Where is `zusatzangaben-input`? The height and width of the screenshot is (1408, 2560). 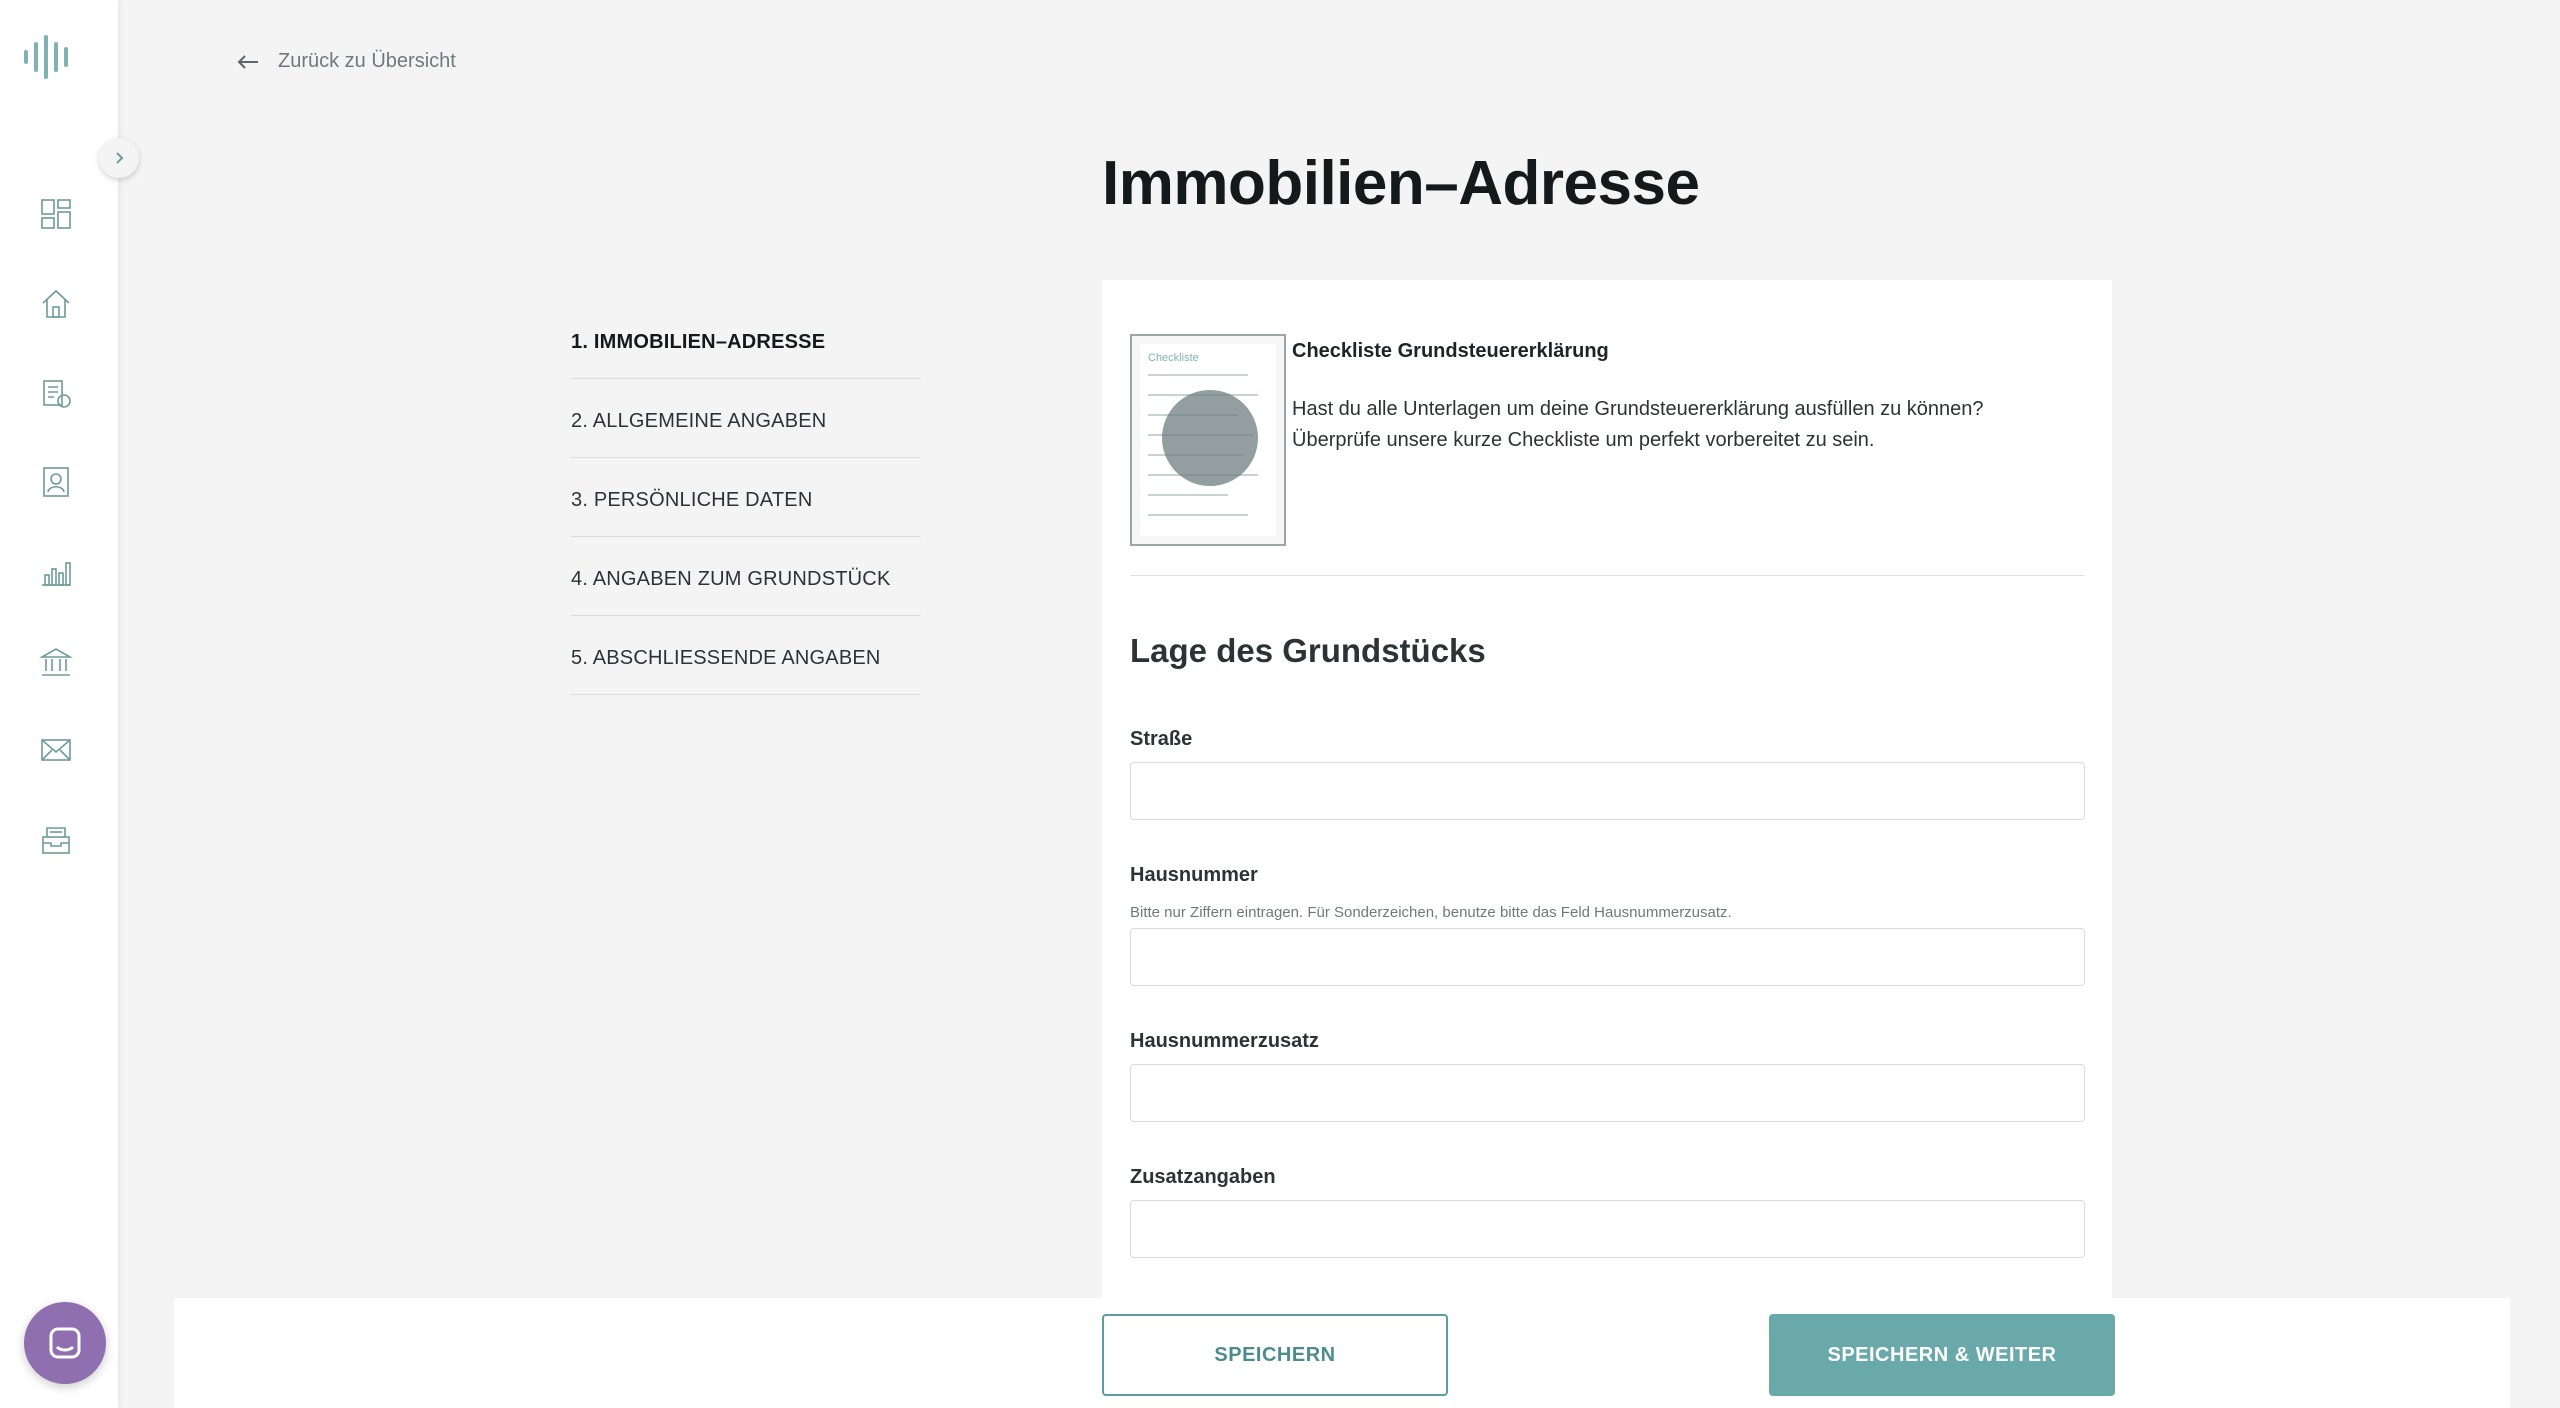 zusatzangaben-input is located at coordinates (1607, 1229).